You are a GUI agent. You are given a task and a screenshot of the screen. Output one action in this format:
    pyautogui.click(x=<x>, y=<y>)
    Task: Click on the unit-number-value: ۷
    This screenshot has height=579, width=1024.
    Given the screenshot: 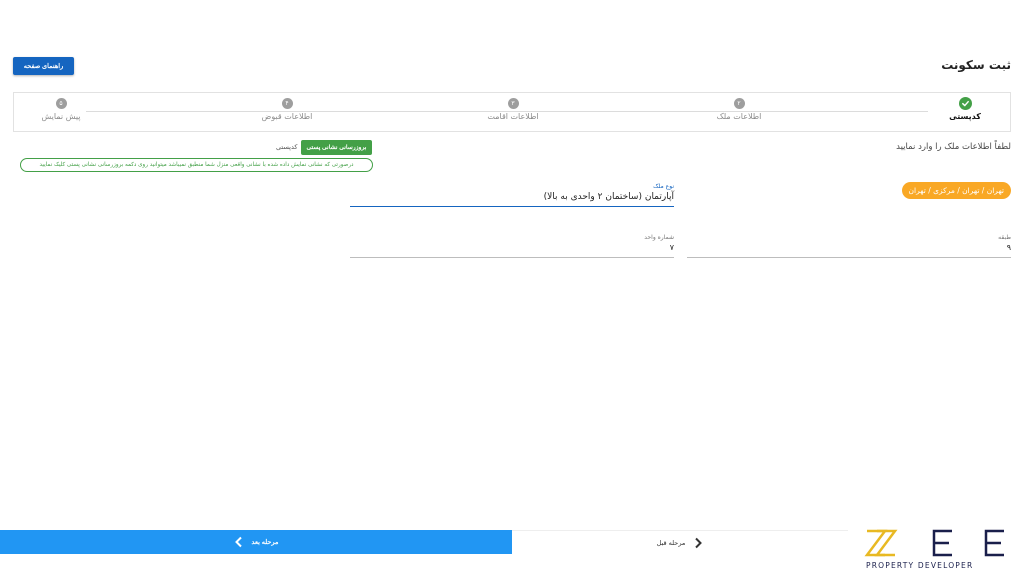 What is the action you would take?
    pyautogui.click(x=671, y=247)
    